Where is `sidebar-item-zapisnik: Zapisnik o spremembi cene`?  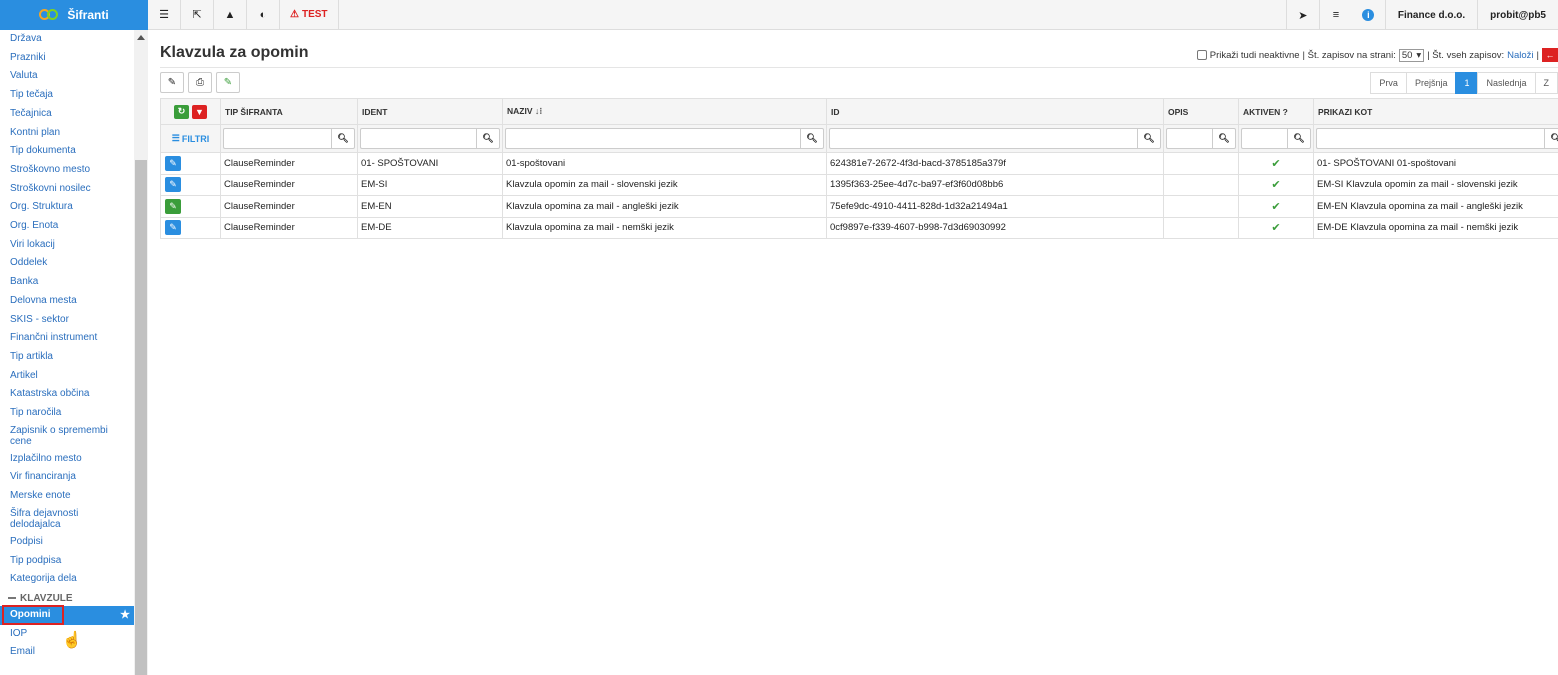
sidebar-item-zapisnik: Zapisnik o spremembi cene is located at coordinates (67, 436).